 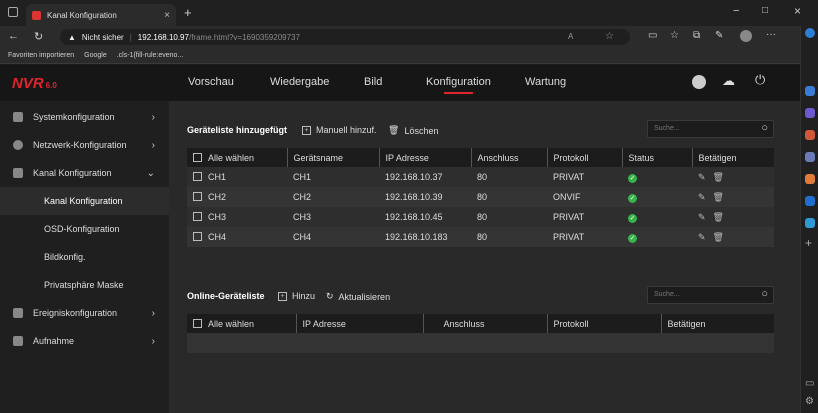 I want to click on sidebar-sub-image: Bildkonfig., so click(x=84, y=257).